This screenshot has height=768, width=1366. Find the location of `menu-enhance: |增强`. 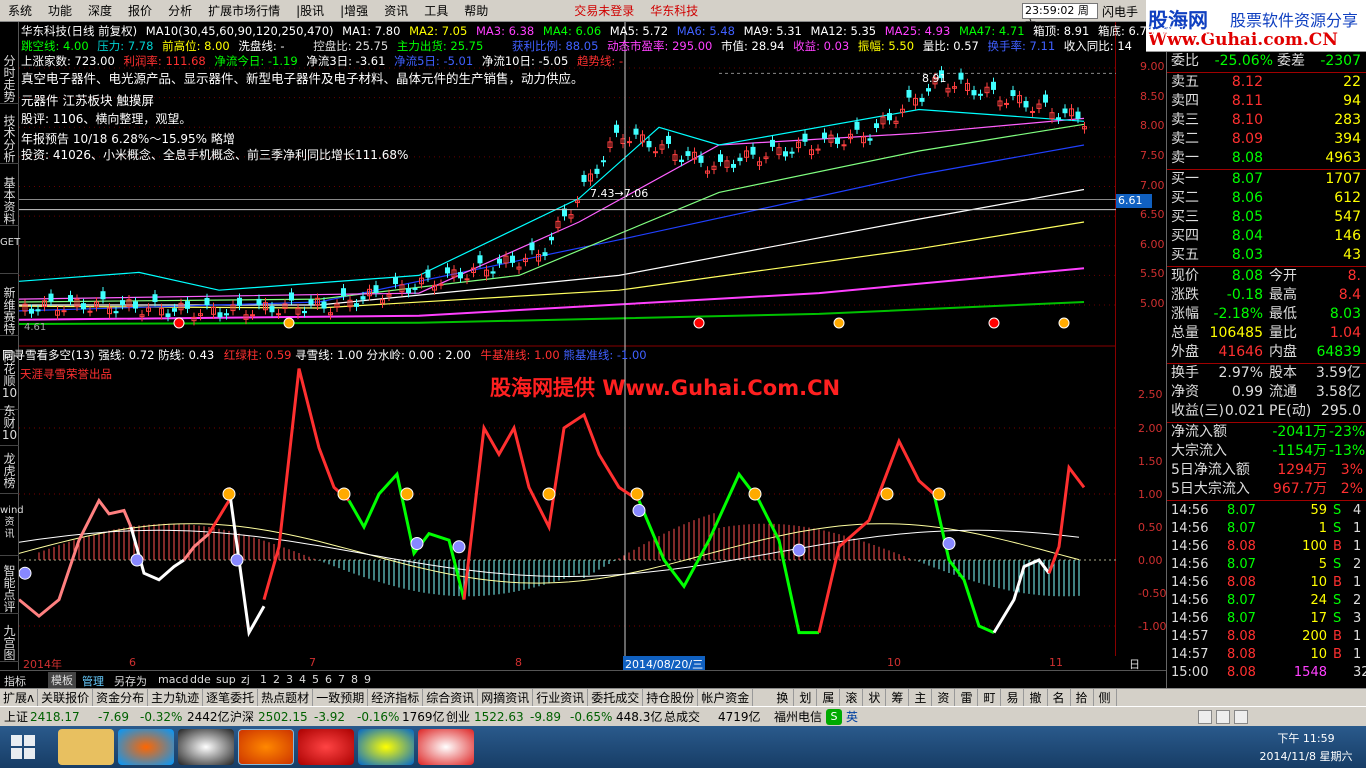

menu-enhance: |增强 is located at coordinates (354, 11).